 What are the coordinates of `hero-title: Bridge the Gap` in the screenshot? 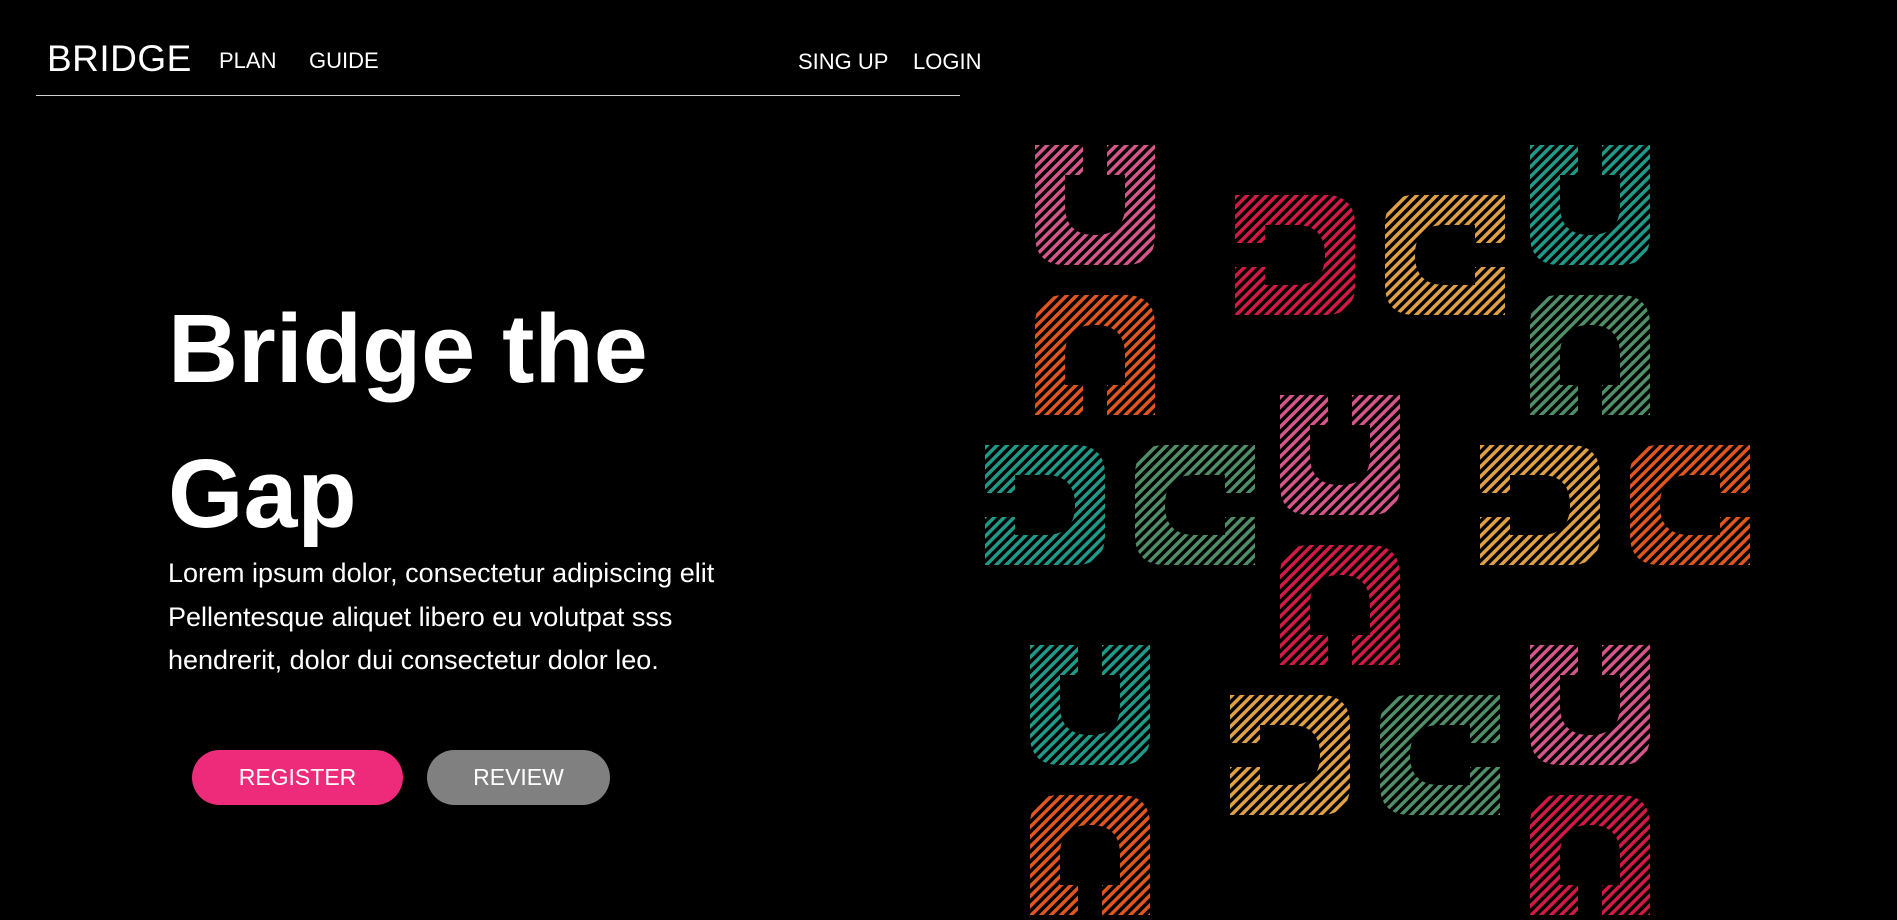 It's located at (408, 421).